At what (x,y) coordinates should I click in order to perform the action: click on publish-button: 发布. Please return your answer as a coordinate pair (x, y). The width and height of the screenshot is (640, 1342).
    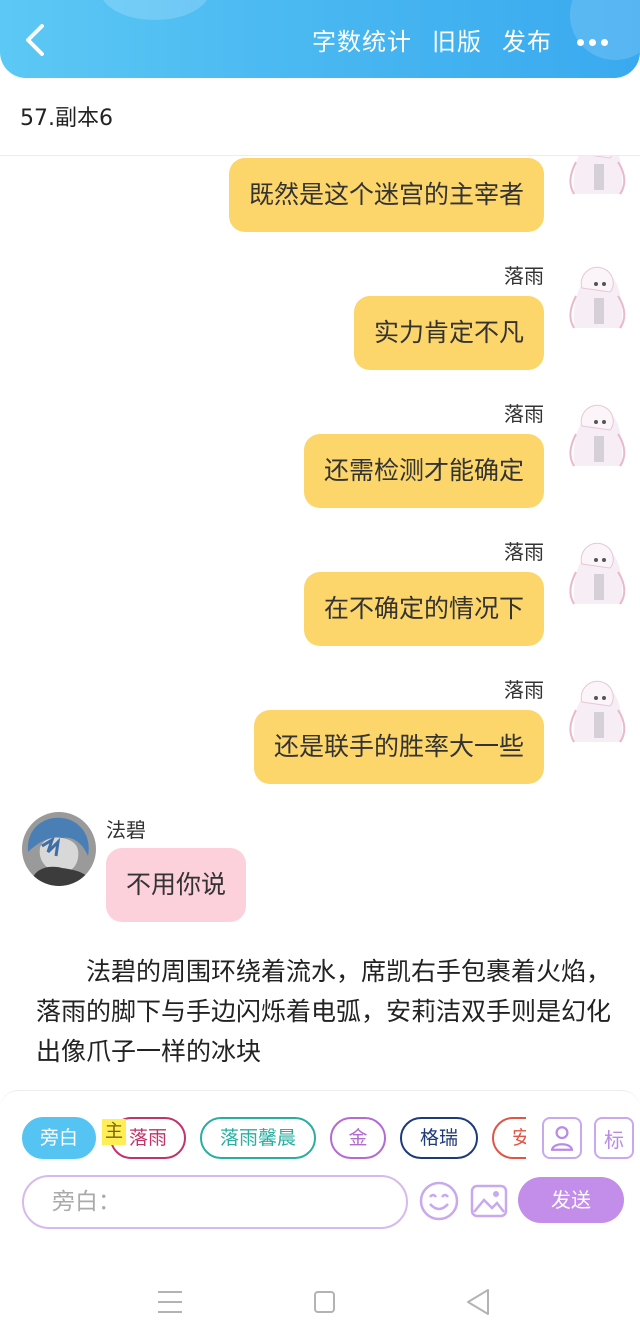
    Looking at the image, I should click on (527, 42).